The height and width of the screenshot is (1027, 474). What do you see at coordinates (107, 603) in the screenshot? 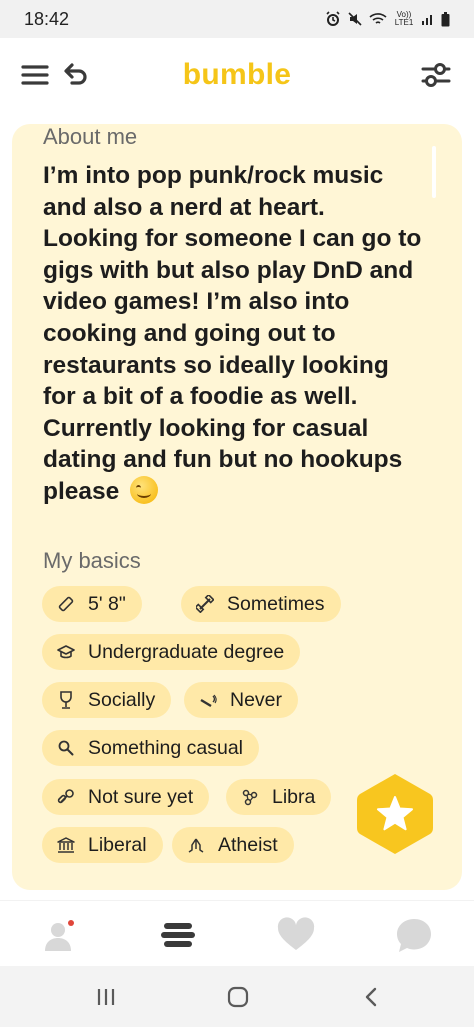
I see `basic-label: 5' 8"` at bounding box center [107, 603].